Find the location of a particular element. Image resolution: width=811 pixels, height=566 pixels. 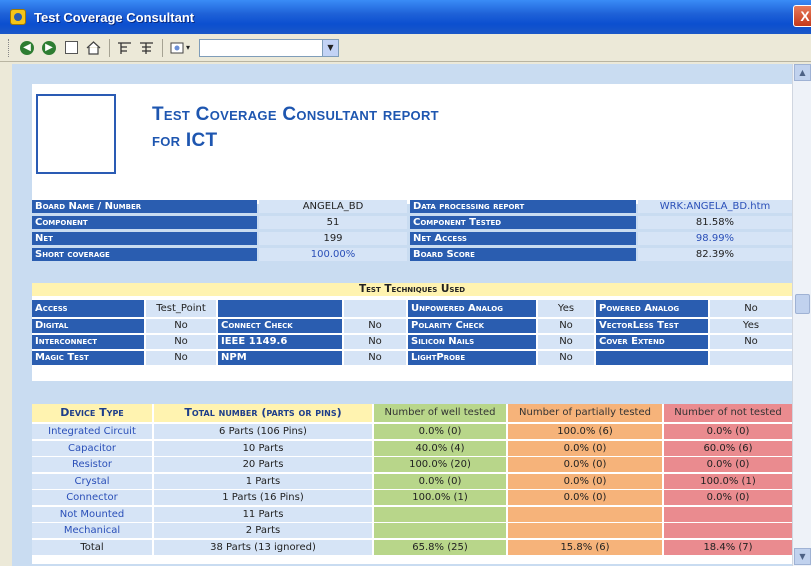

device-cell: 40.0% (4) is located at coordinates (440, 448).